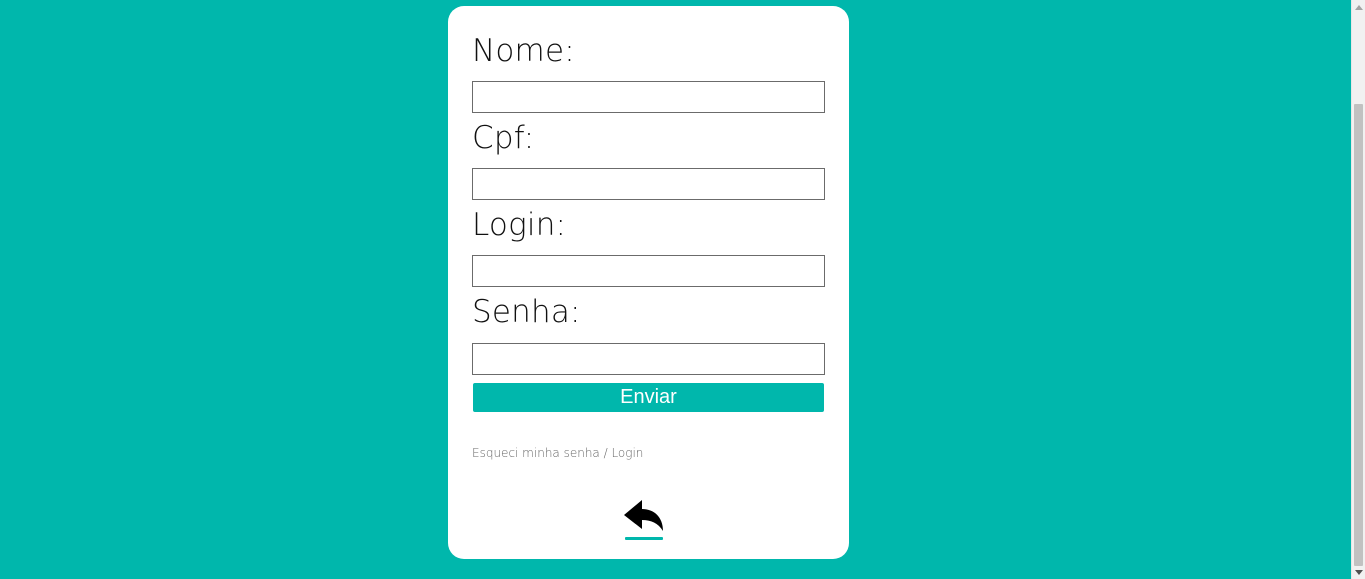  Describe the element at coordinates (1358, 7) in the screenshot. I see `scroll-up-icon` at that location.